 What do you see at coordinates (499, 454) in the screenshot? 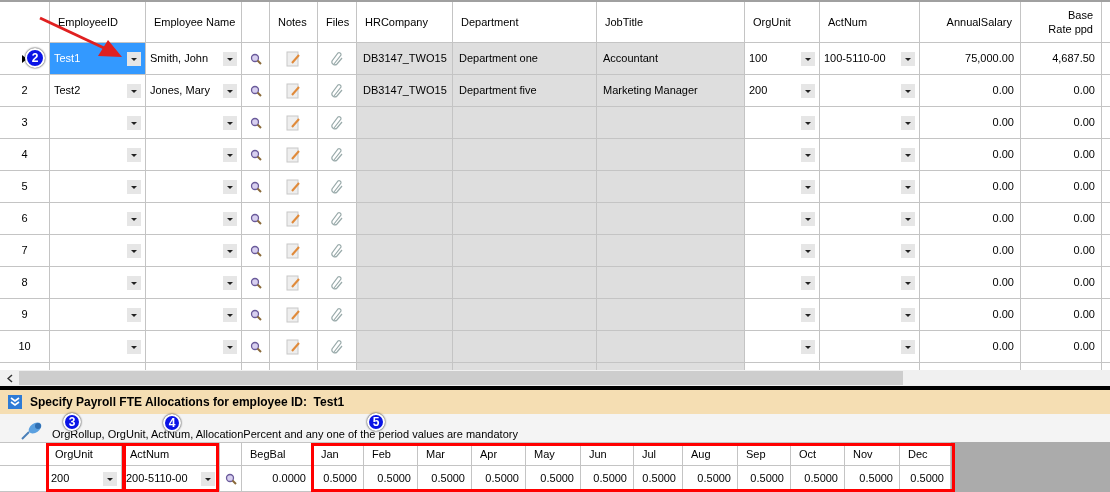
I see `column-header: Apr` at bounding box center [499, 454].